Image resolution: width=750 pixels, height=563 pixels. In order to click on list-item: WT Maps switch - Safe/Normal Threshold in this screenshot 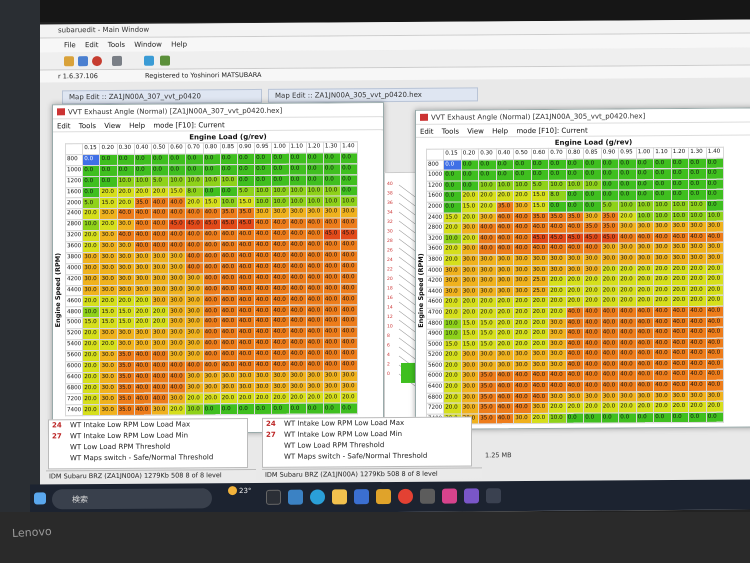, I will do `click(148, 458)`.